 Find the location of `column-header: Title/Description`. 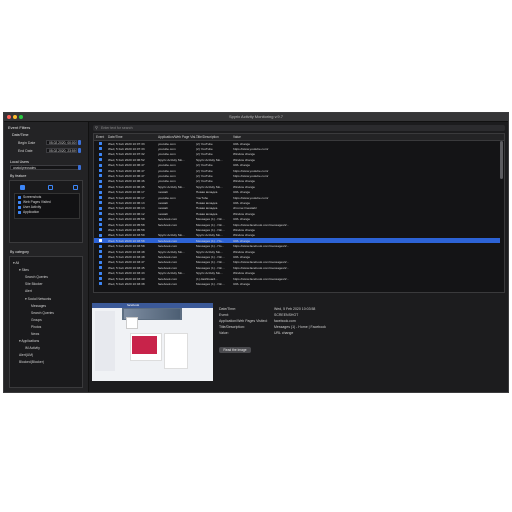

column-header: Title/Description is located at coordinates (207, 137).